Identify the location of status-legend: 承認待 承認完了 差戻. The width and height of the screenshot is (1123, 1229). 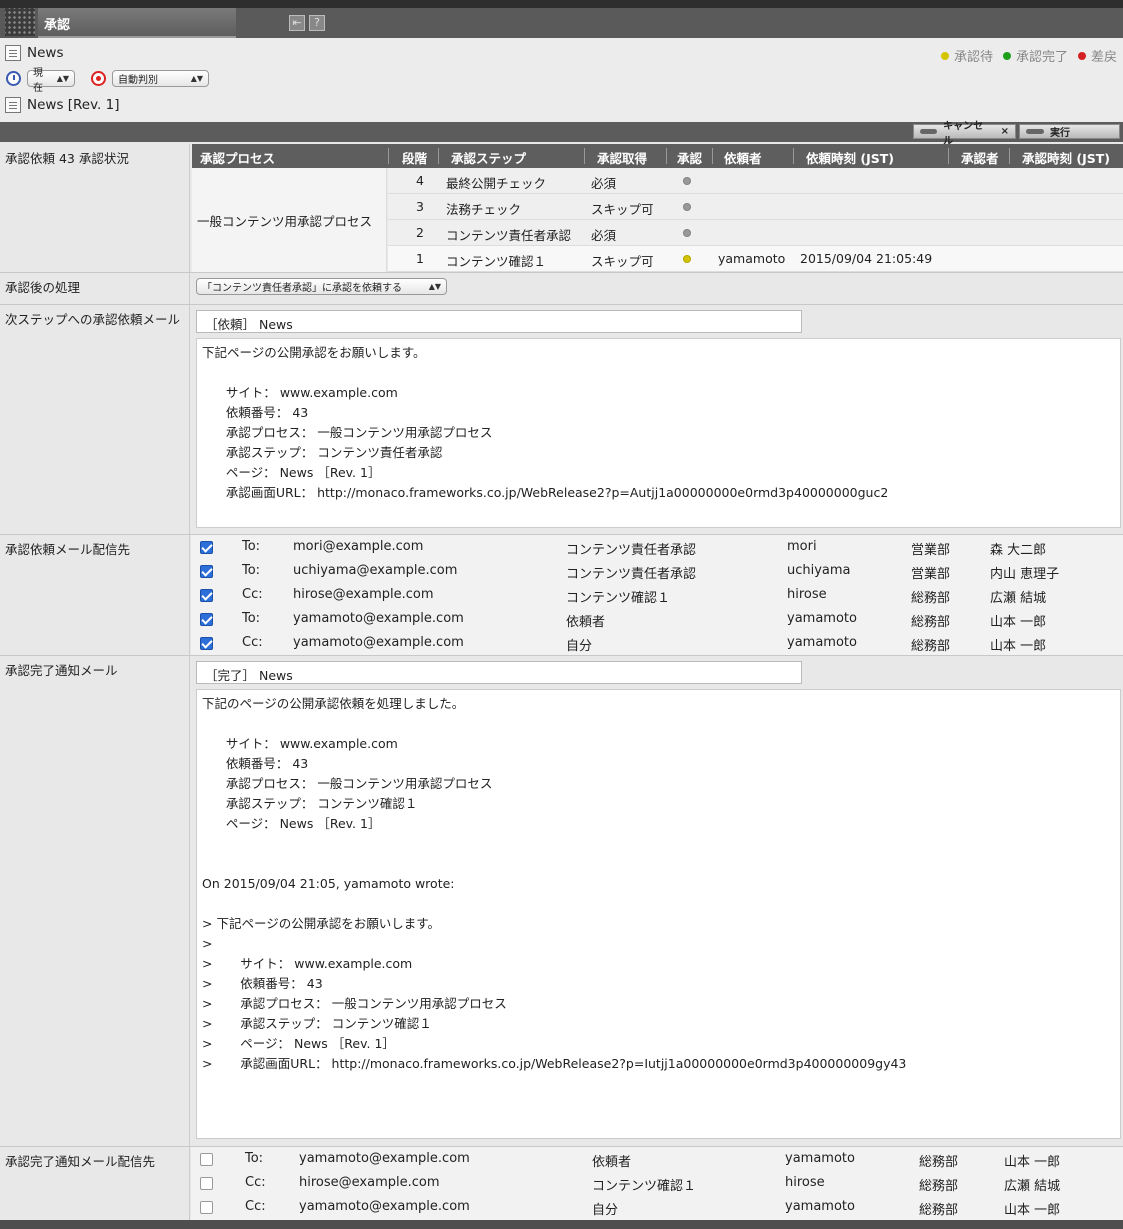
(1028, 55).